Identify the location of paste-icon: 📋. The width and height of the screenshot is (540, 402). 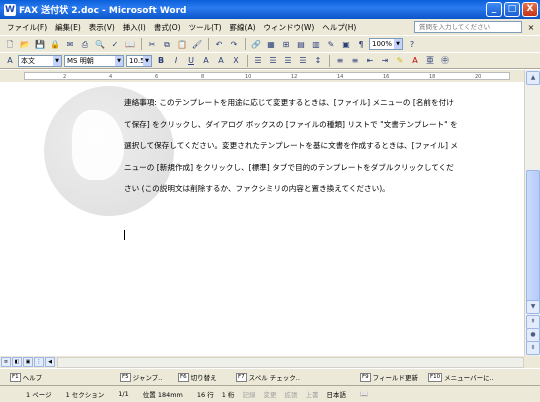
(182, 44).